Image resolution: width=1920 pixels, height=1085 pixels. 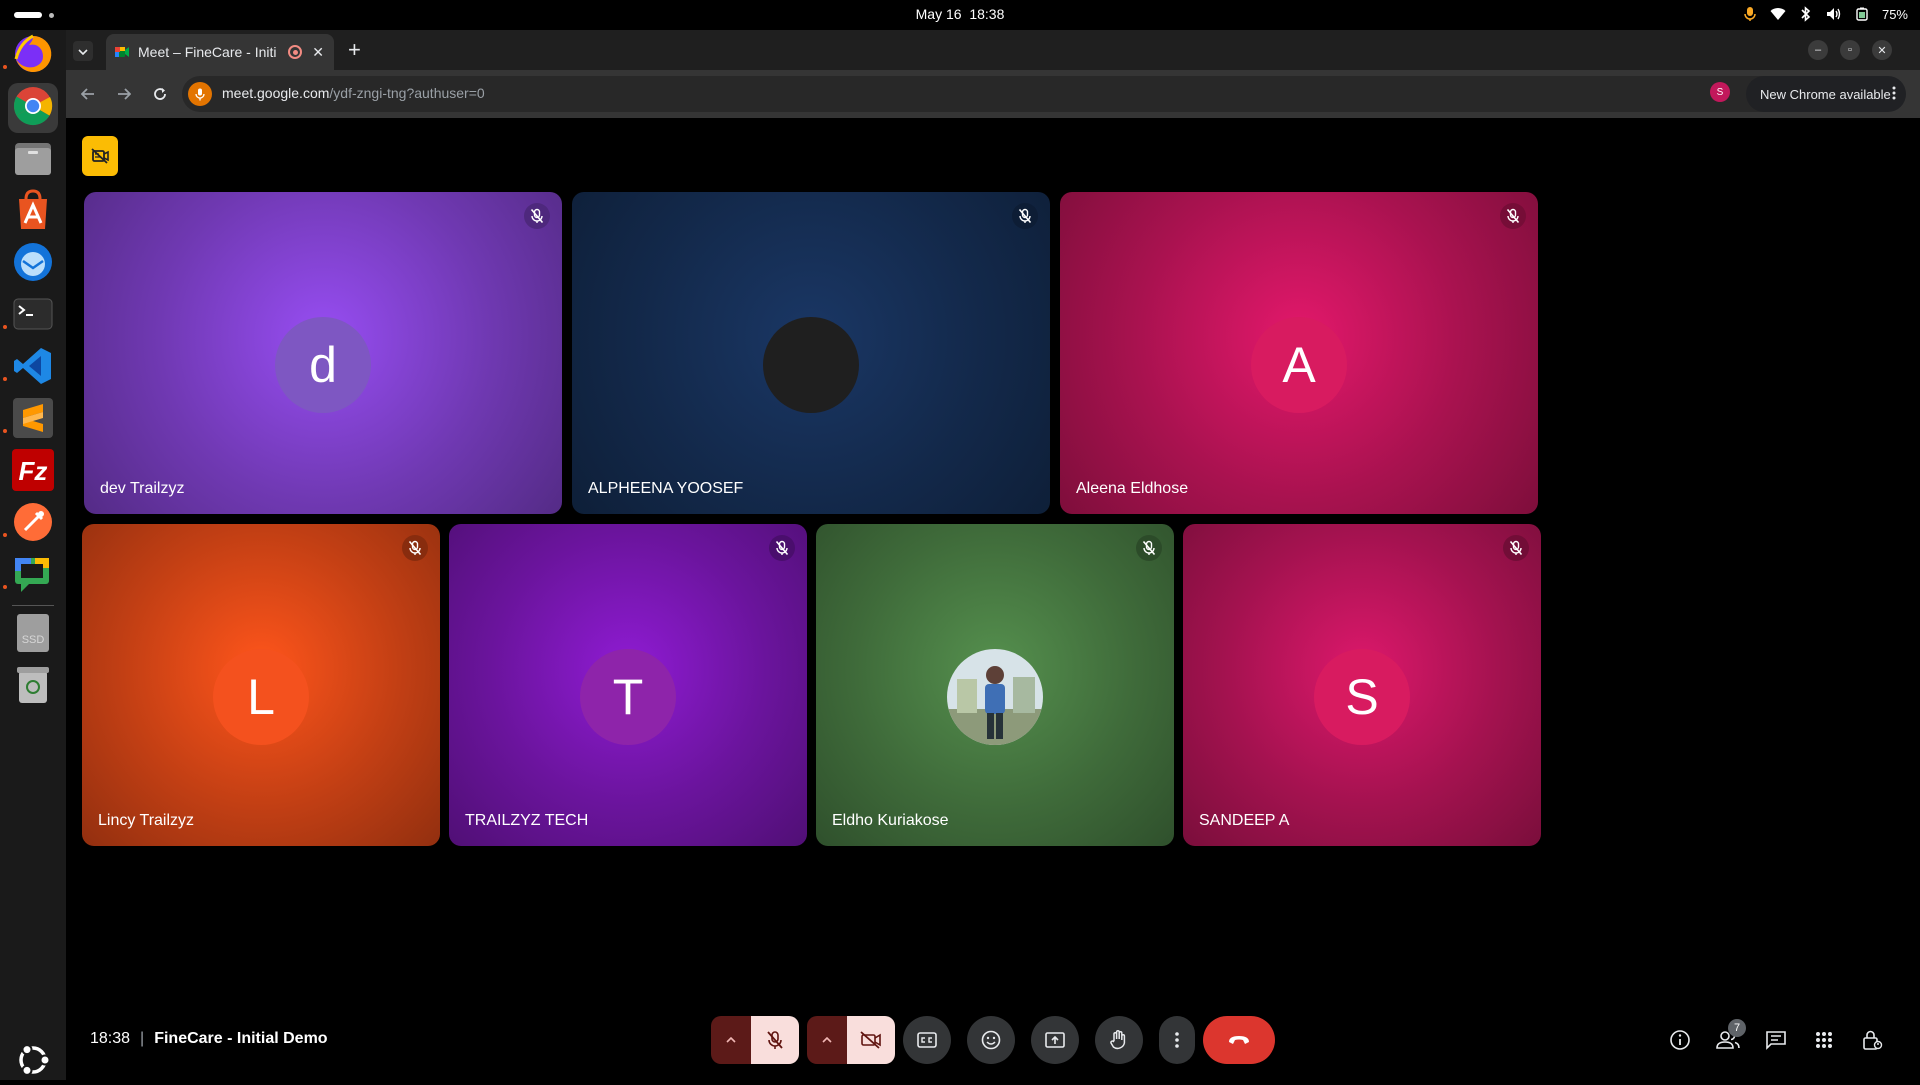 I want to click on camera-toggle-button, so click(x=871, y=1040).